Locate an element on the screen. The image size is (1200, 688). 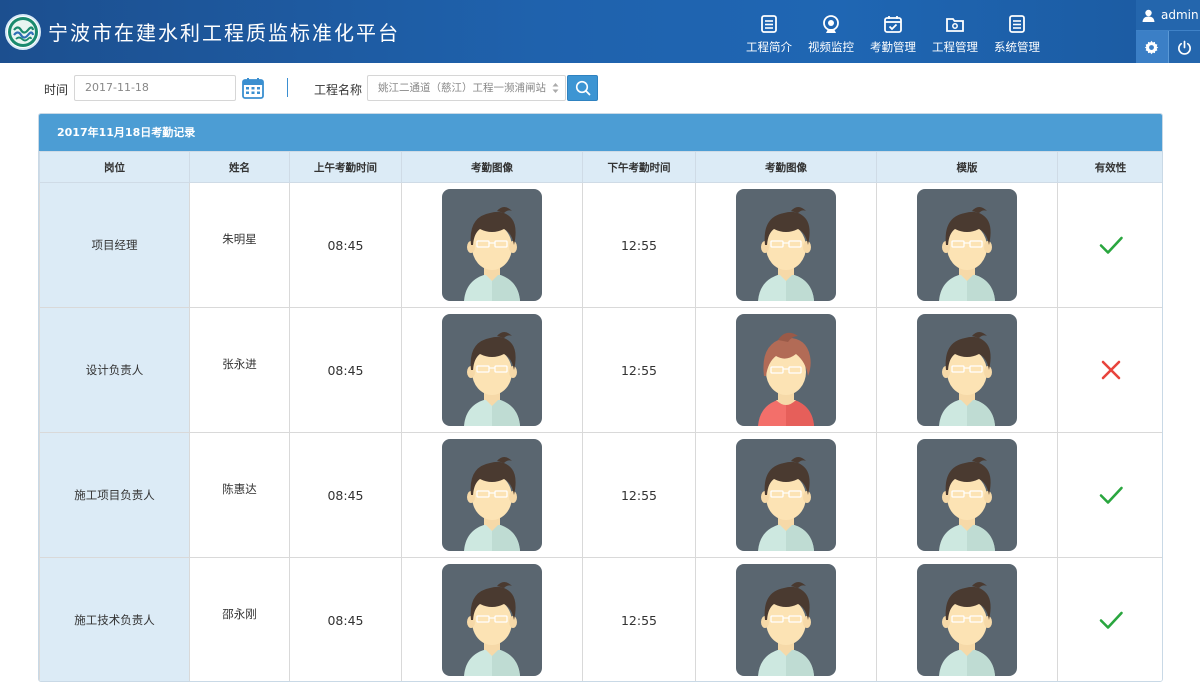
user-icon is located at coordinates (1148, 15).